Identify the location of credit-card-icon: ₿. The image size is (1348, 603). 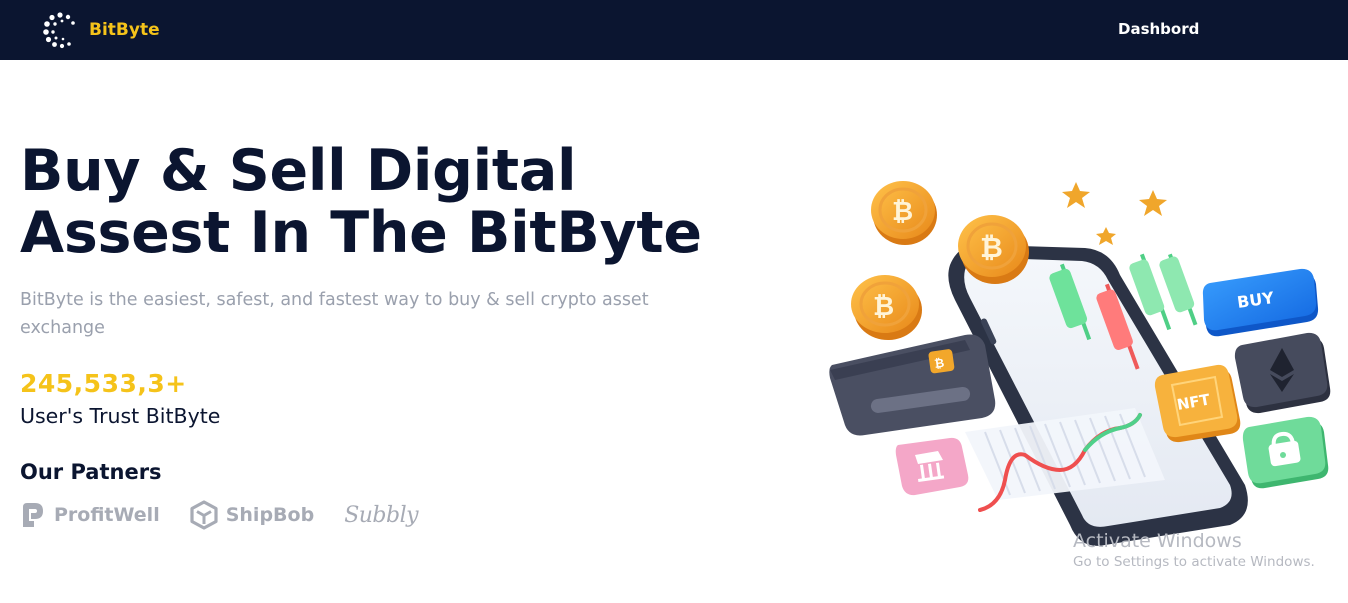
(912, 385).